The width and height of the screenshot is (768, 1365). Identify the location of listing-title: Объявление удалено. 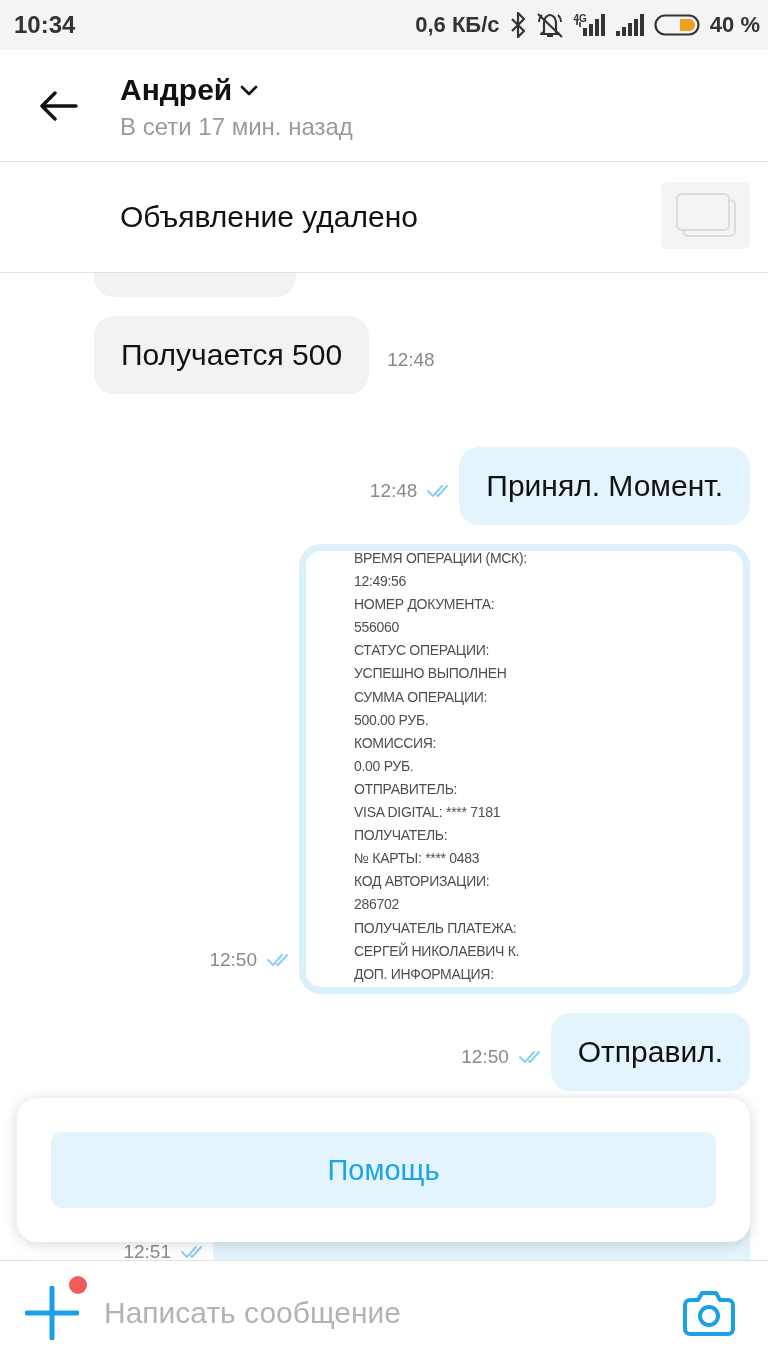
(269, 217).